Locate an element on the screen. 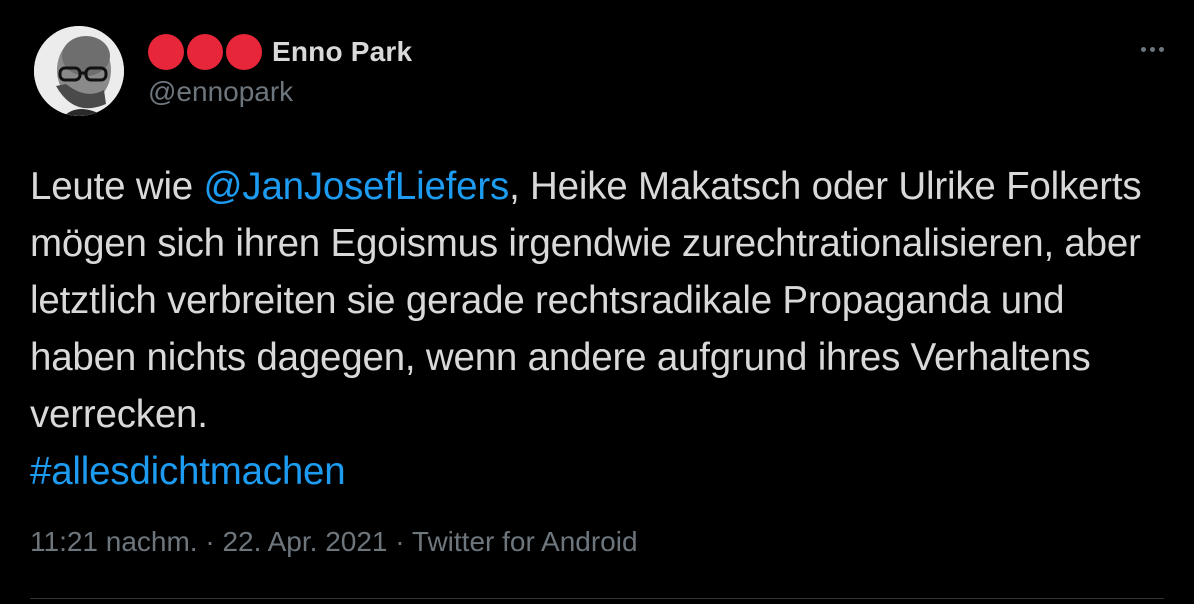  avatar is located at coordinates (79, 71).